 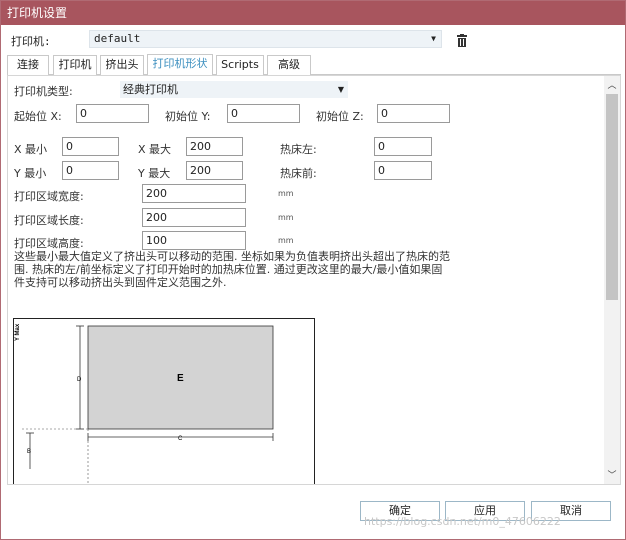 What do you see at coordinates (286, 217) in the screenshot?
I see `length-unit: mm` at bounding box center [286, 217].